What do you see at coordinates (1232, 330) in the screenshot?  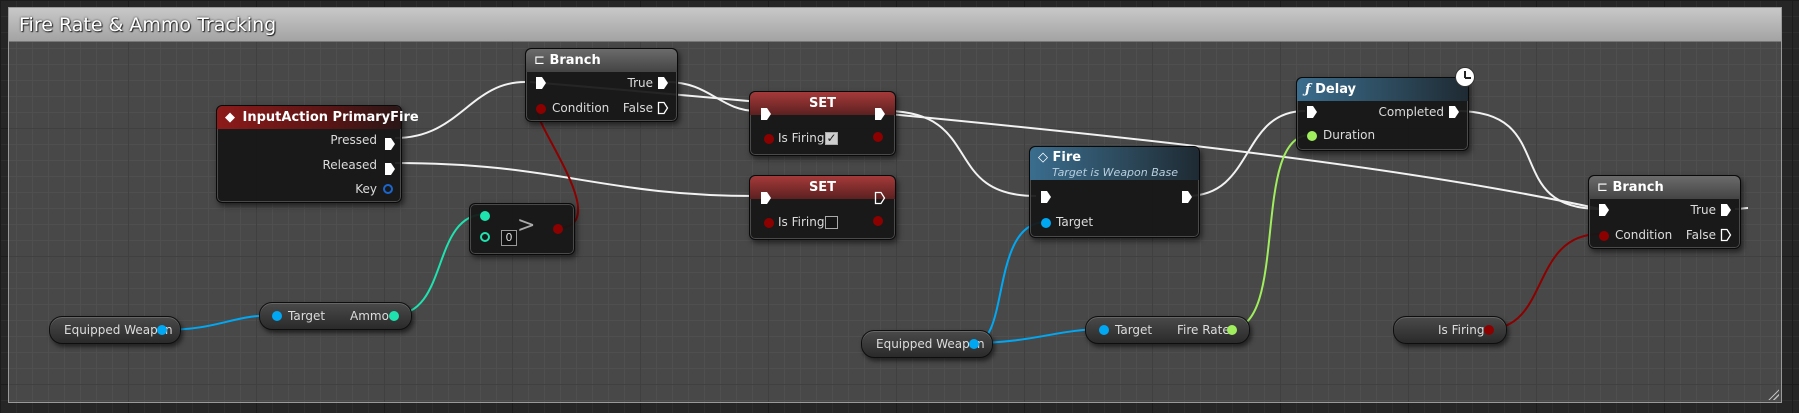 I see `get-fire-rate-output-pin` at bounding box center [1232, 330].